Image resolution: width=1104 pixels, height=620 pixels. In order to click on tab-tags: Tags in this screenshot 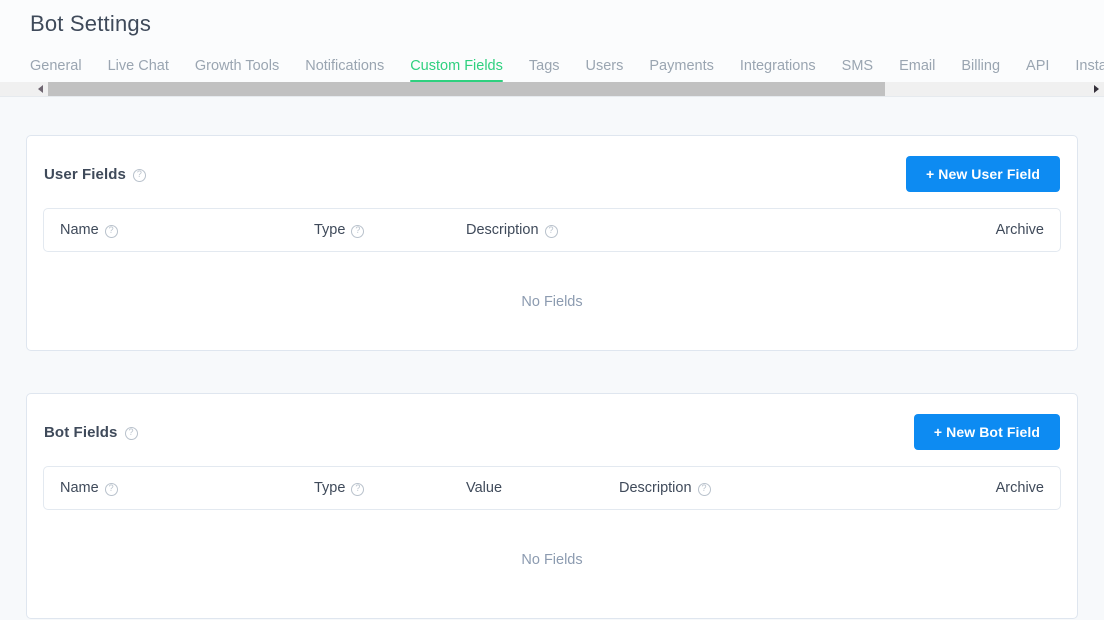, I will do `click(544, 71)`.